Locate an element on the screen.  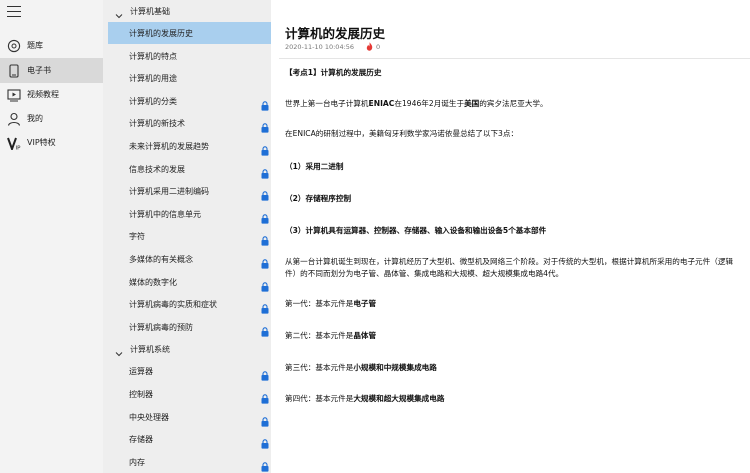
nav-item-question-bank: 题库 is located at coordinates (51, 45).